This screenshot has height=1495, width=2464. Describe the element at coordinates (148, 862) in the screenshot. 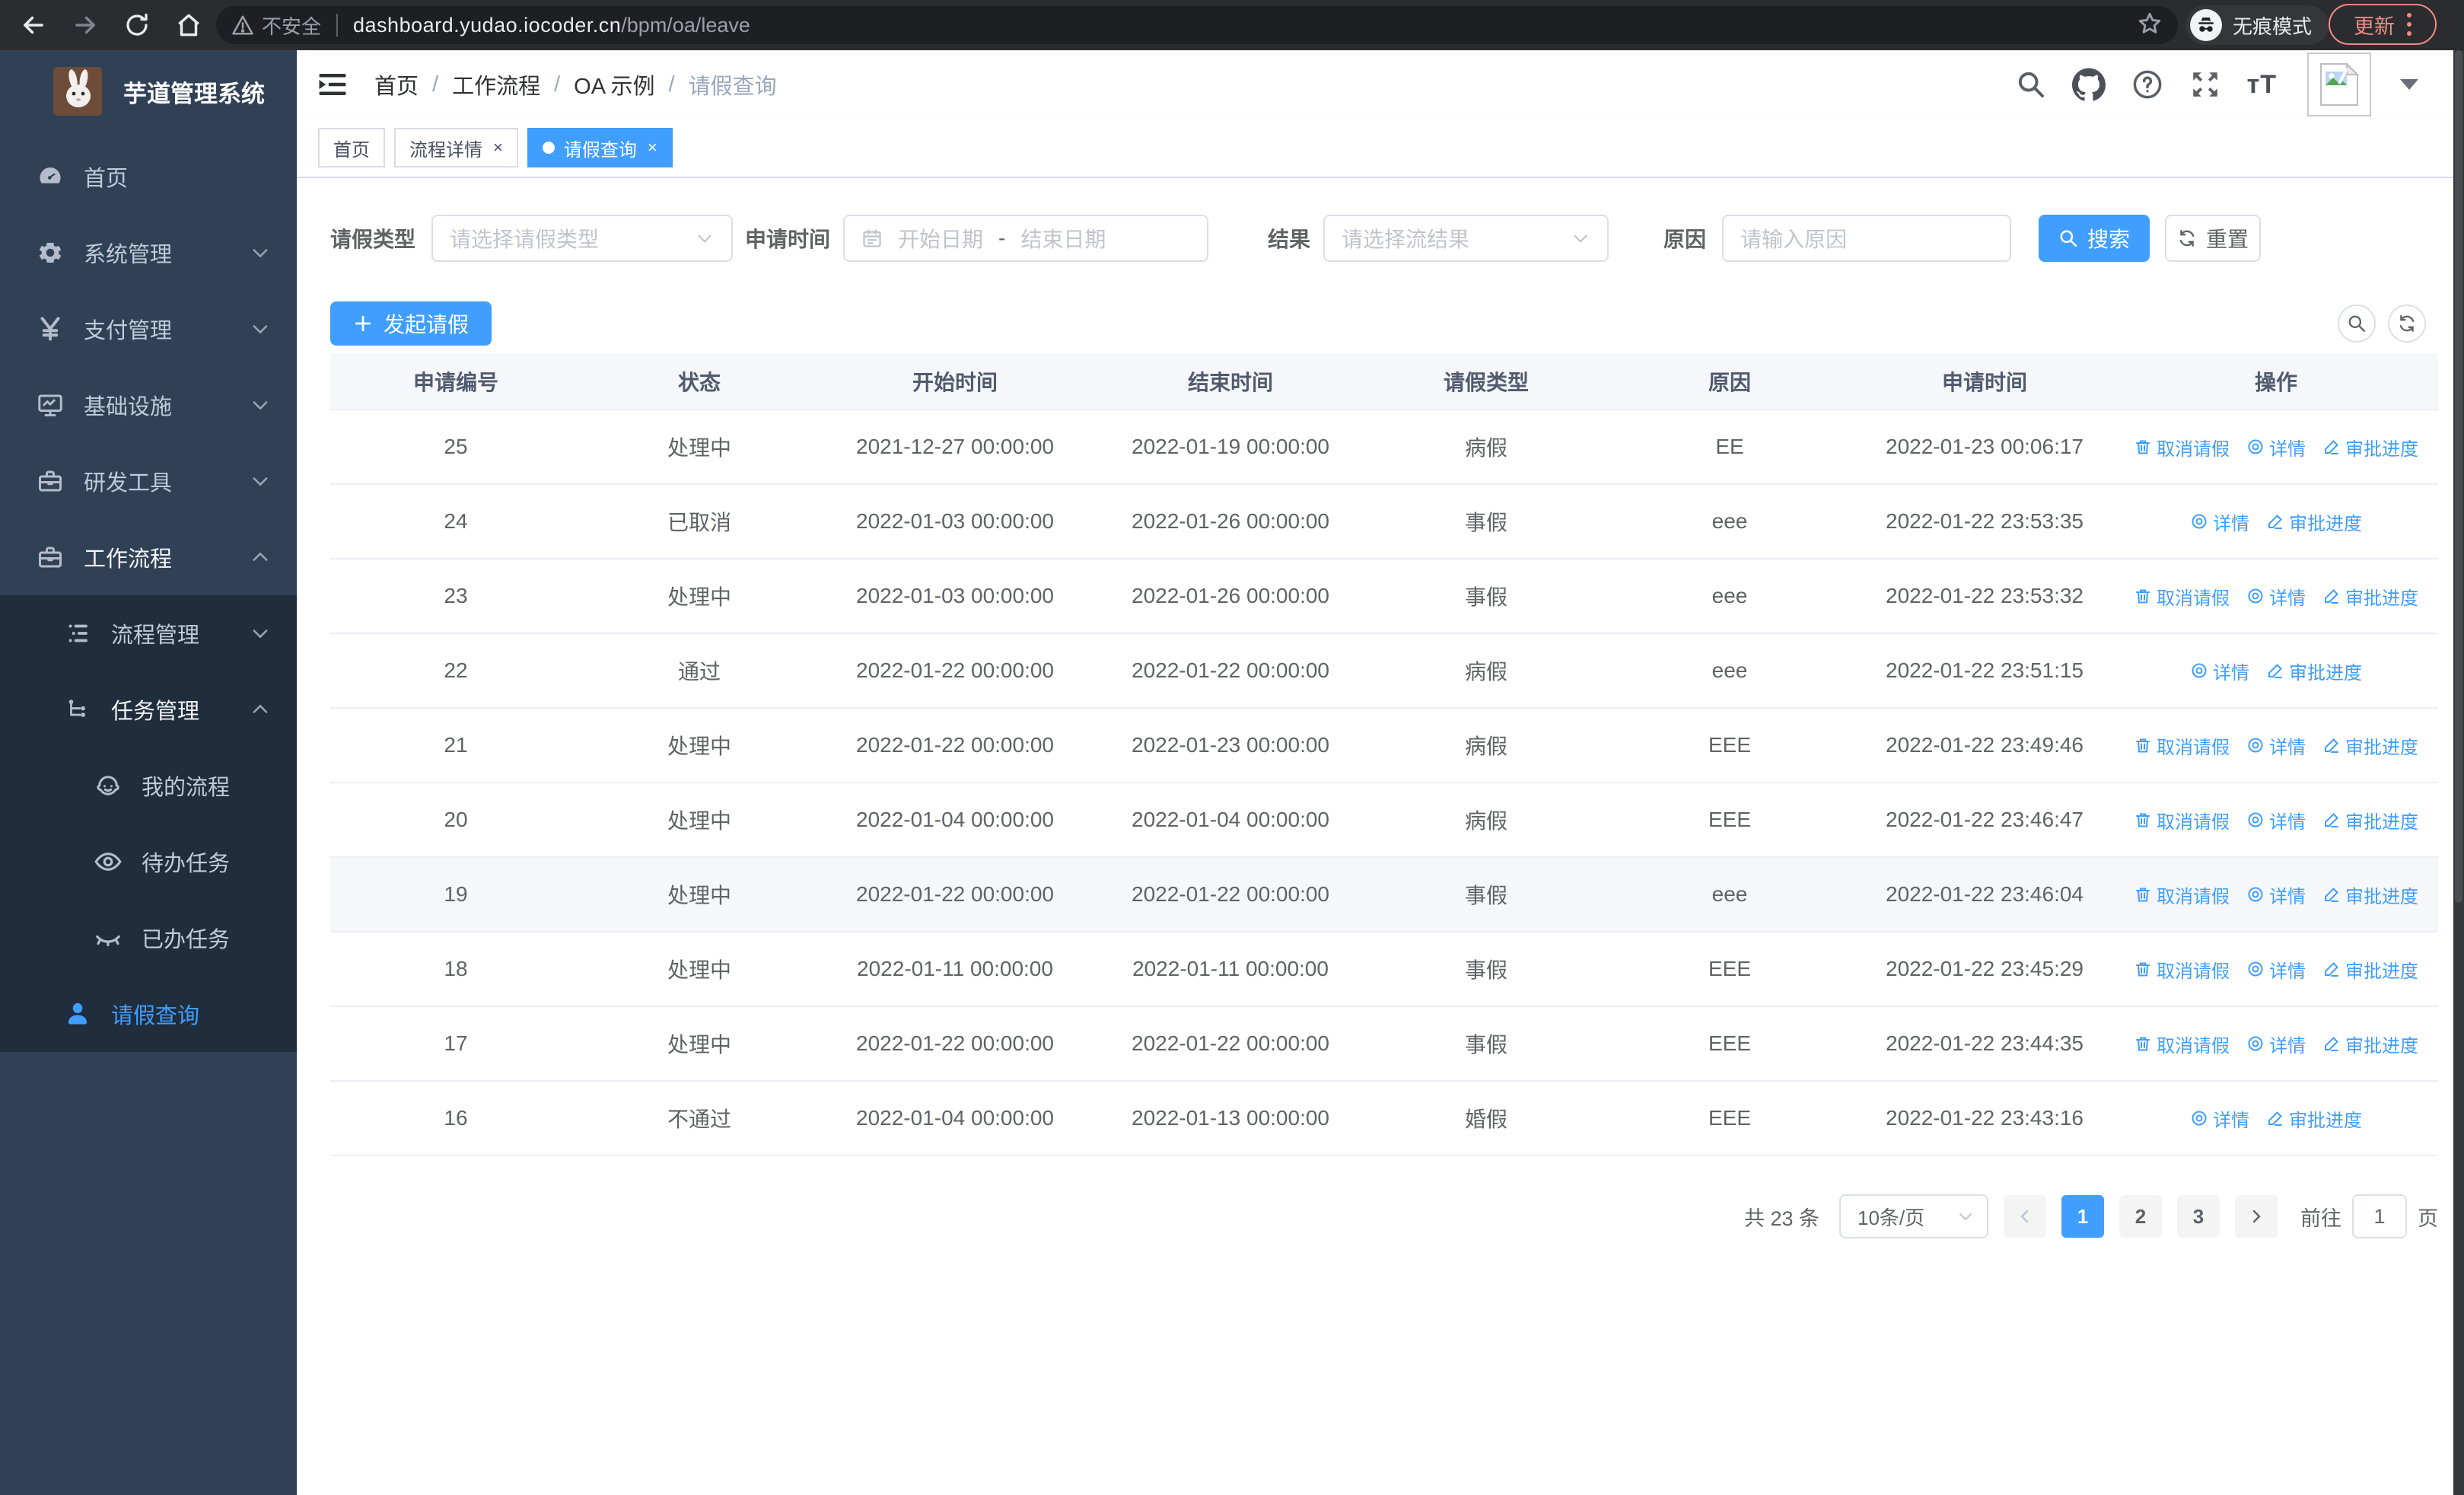

I see `sidebar-item-待办任务: 待办任务` at that location.